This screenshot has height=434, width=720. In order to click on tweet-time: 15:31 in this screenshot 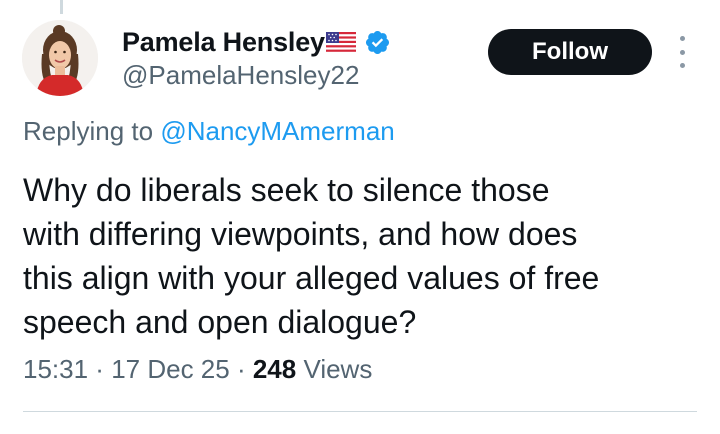, I will do `click(55, 369)`.